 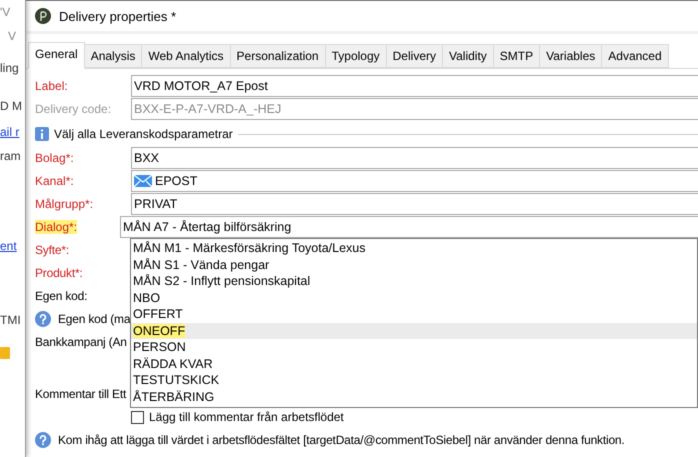 I want to click on tab: SMTP, so click(x=517, y=56).